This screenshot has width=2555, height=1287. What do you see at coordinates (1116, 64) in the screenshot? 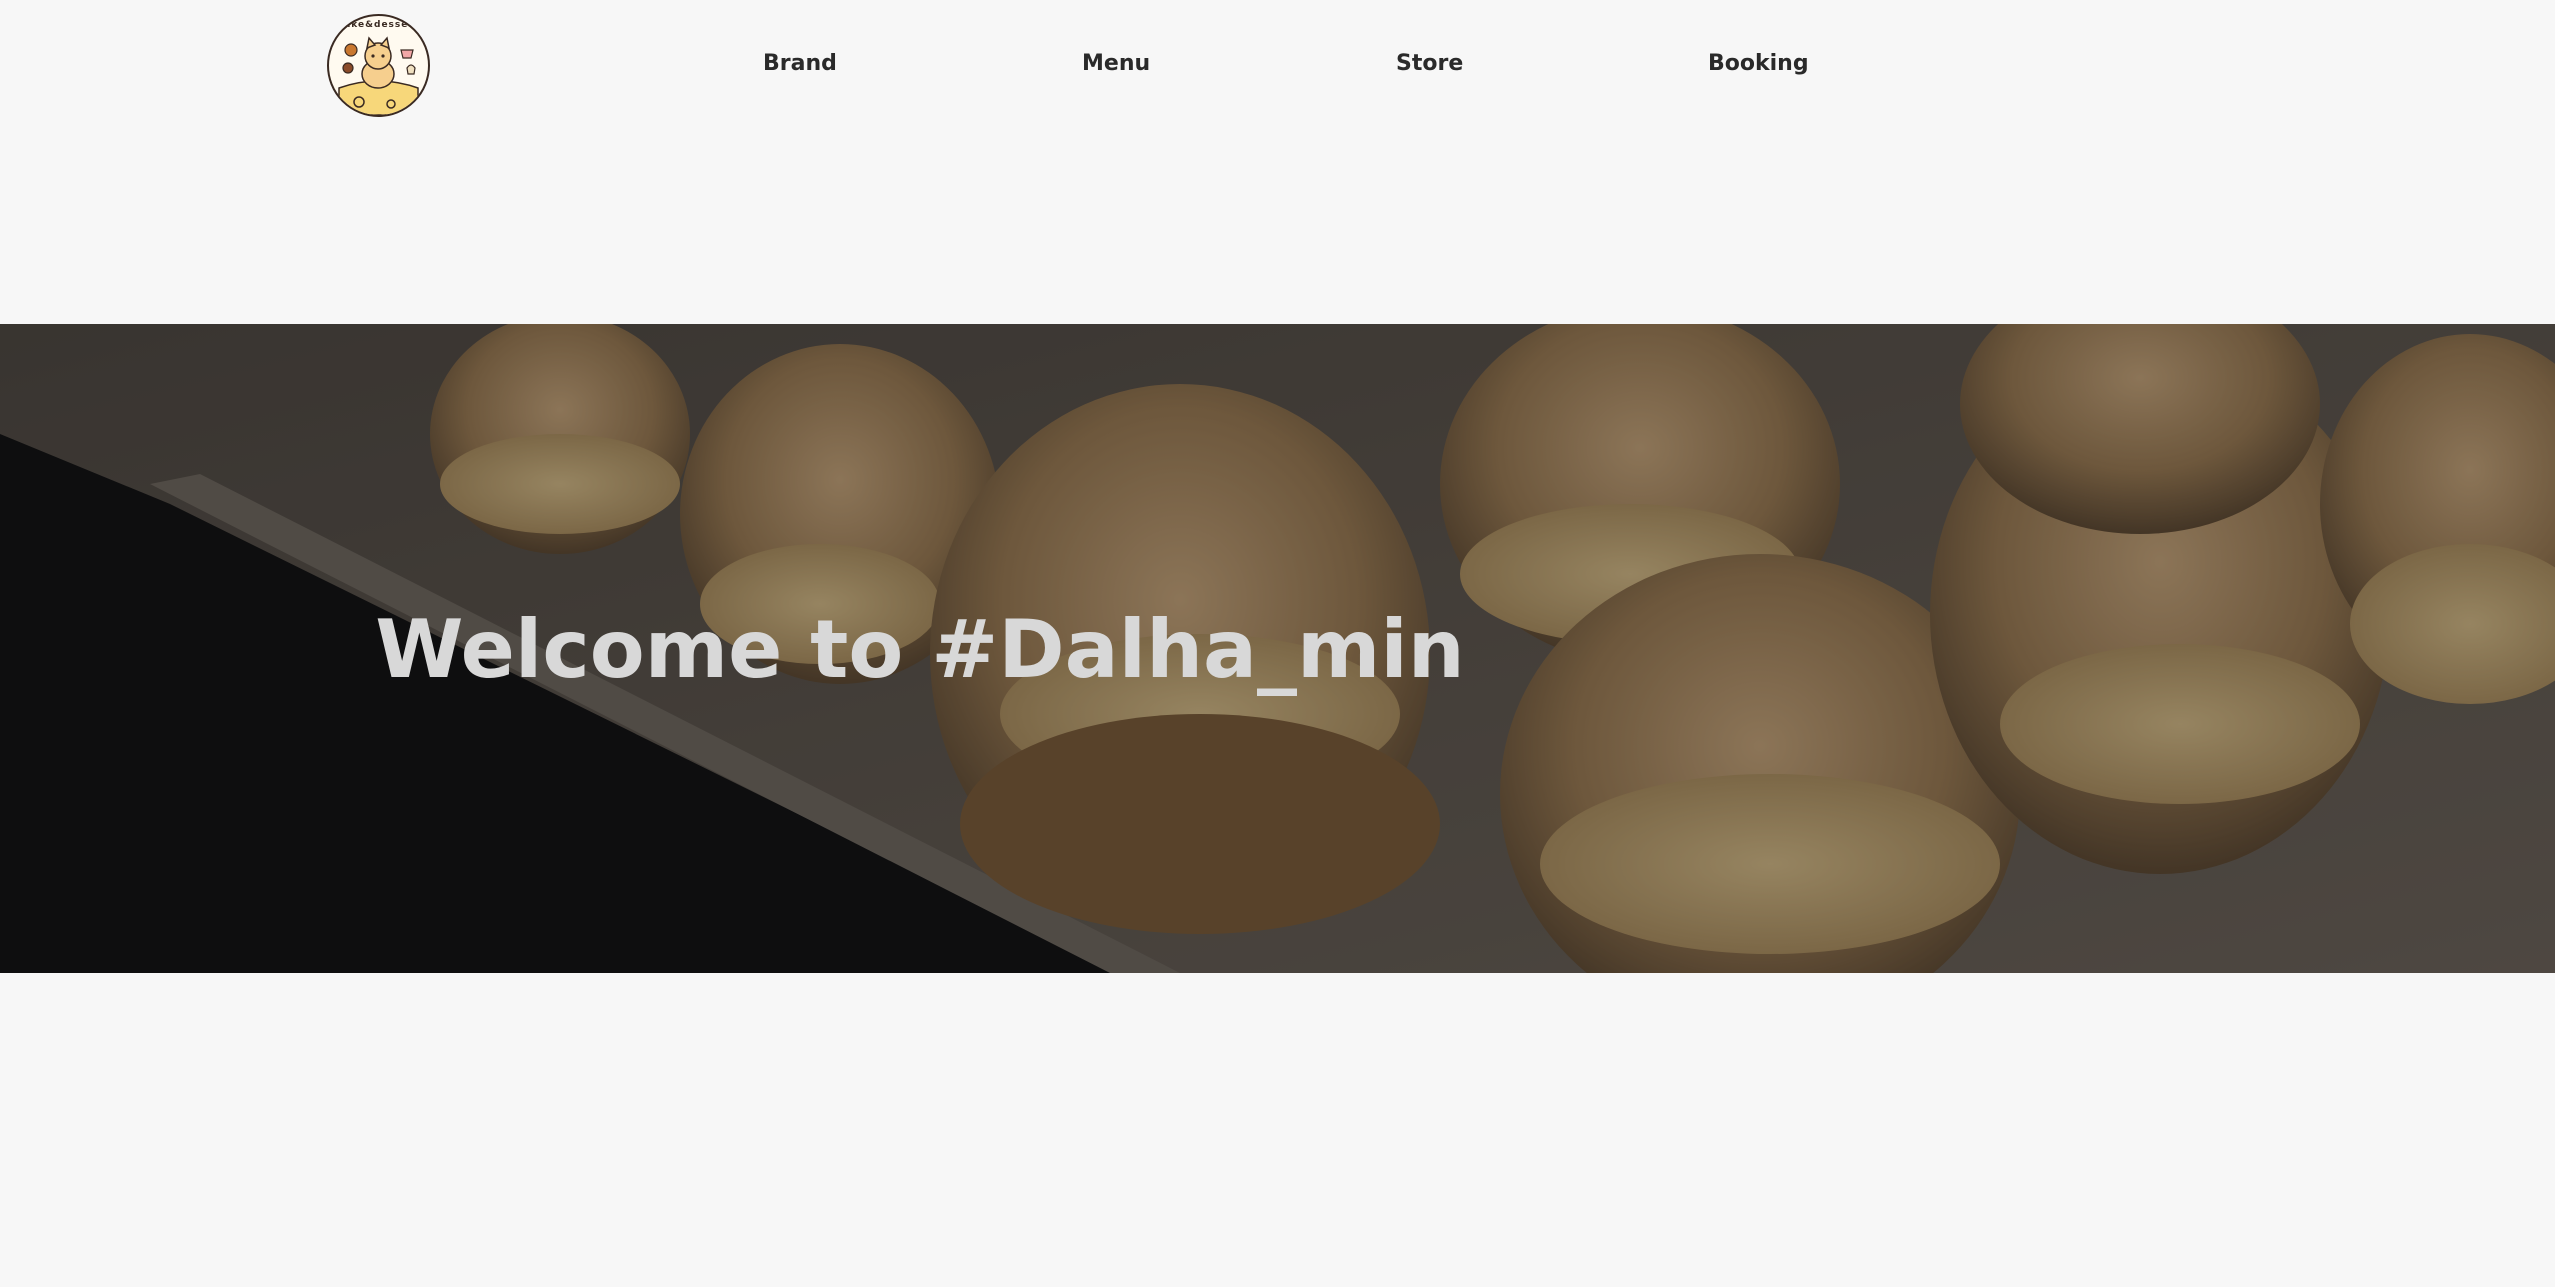
I see `nav-link-menu: Menu` at bounding box center [1116, 64].